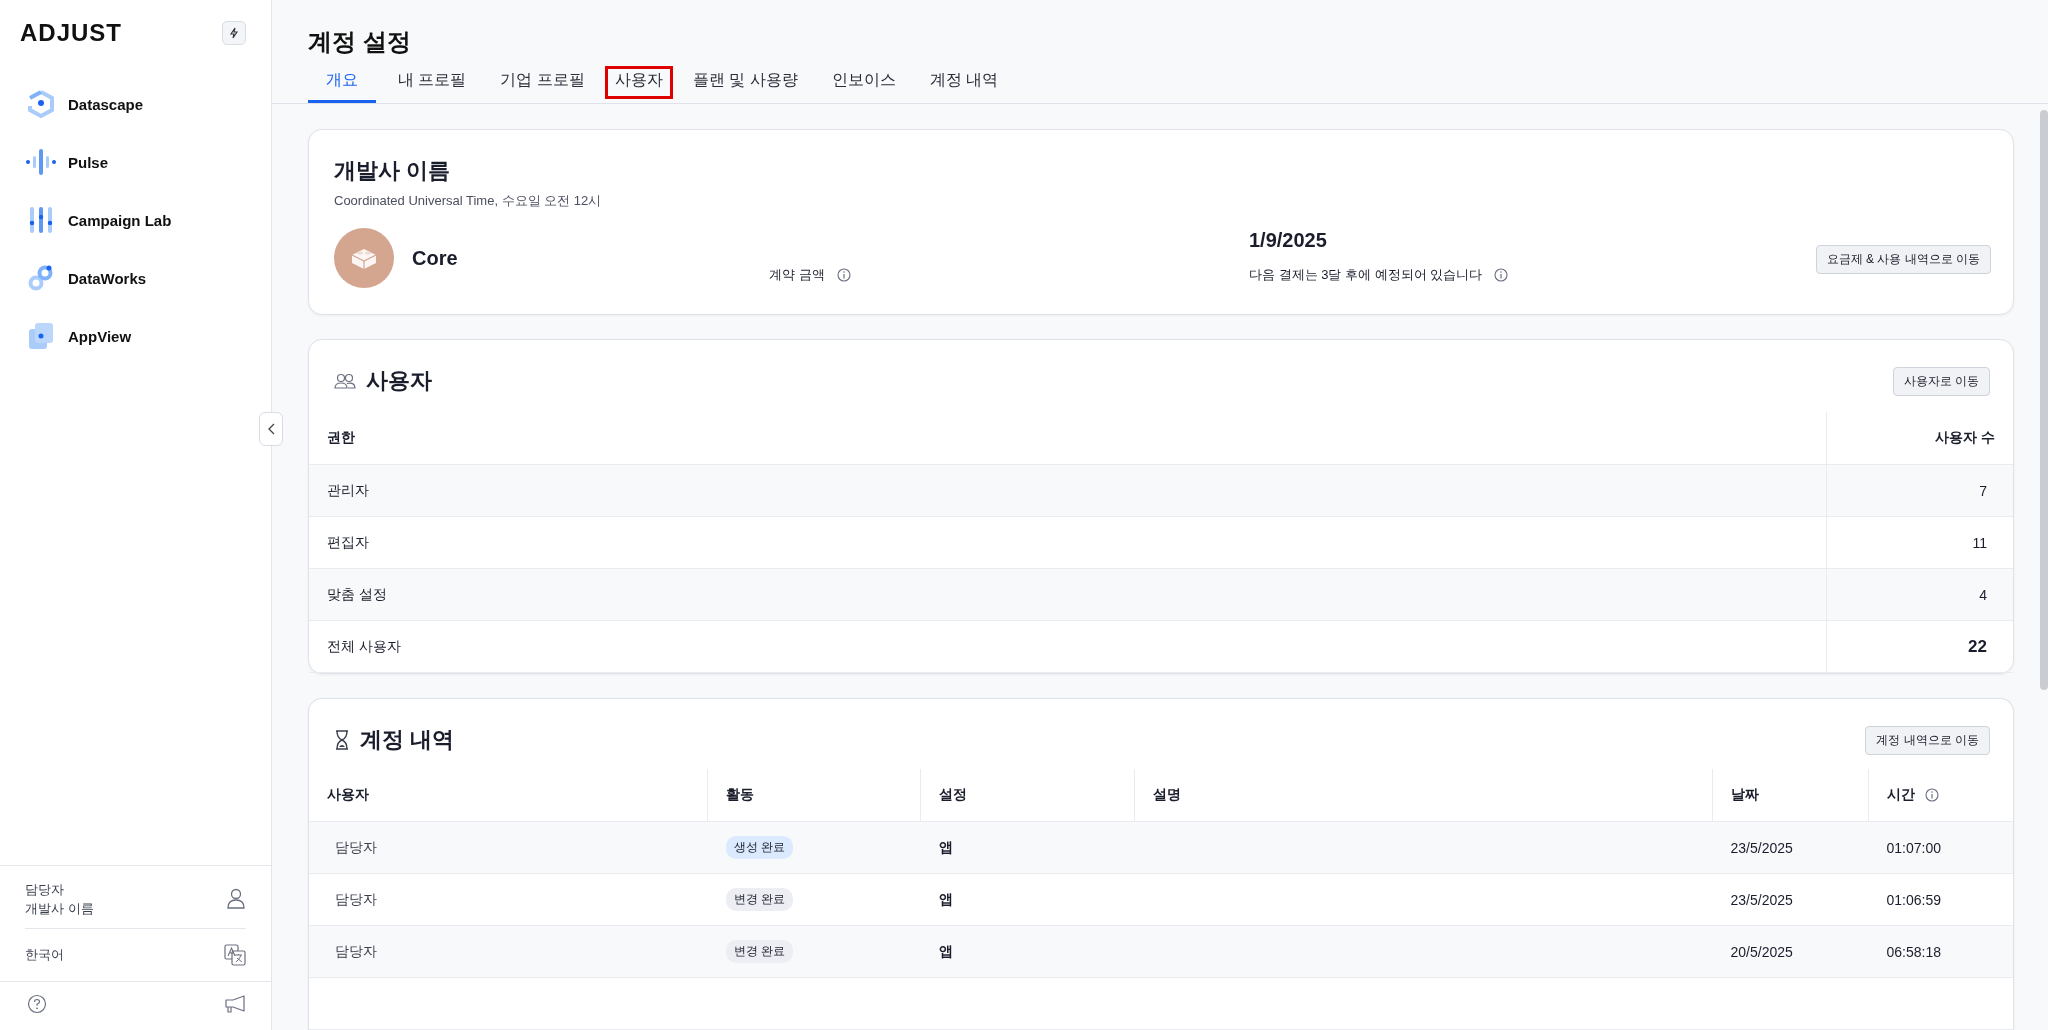 This screenshot has width=2048, height=1030. I want to click on sidebar-item: AppView, so click(79, 336).